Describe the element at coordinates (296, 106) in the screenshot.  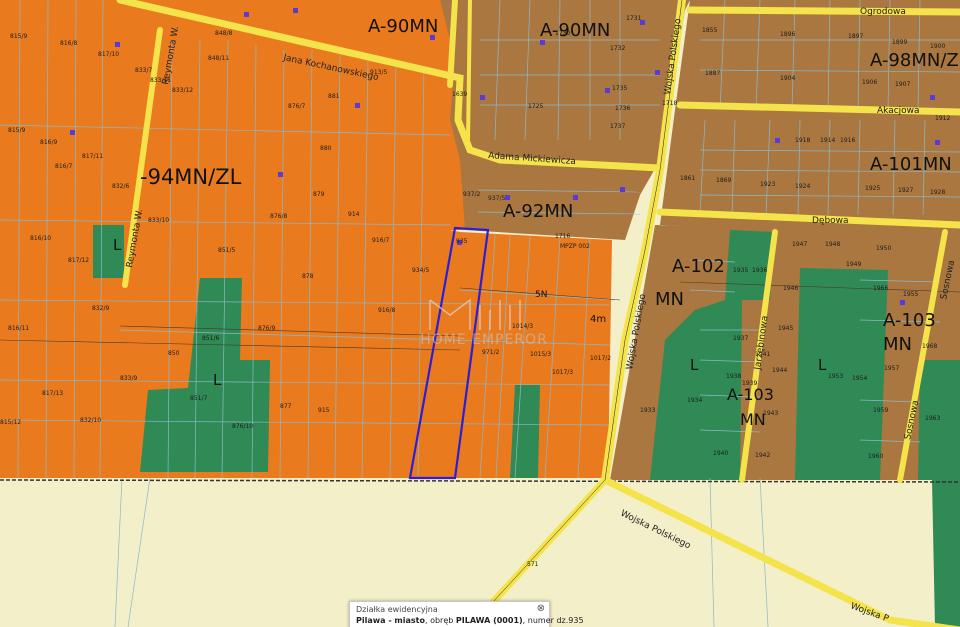
I see `plot-label: 876/7` at that location.